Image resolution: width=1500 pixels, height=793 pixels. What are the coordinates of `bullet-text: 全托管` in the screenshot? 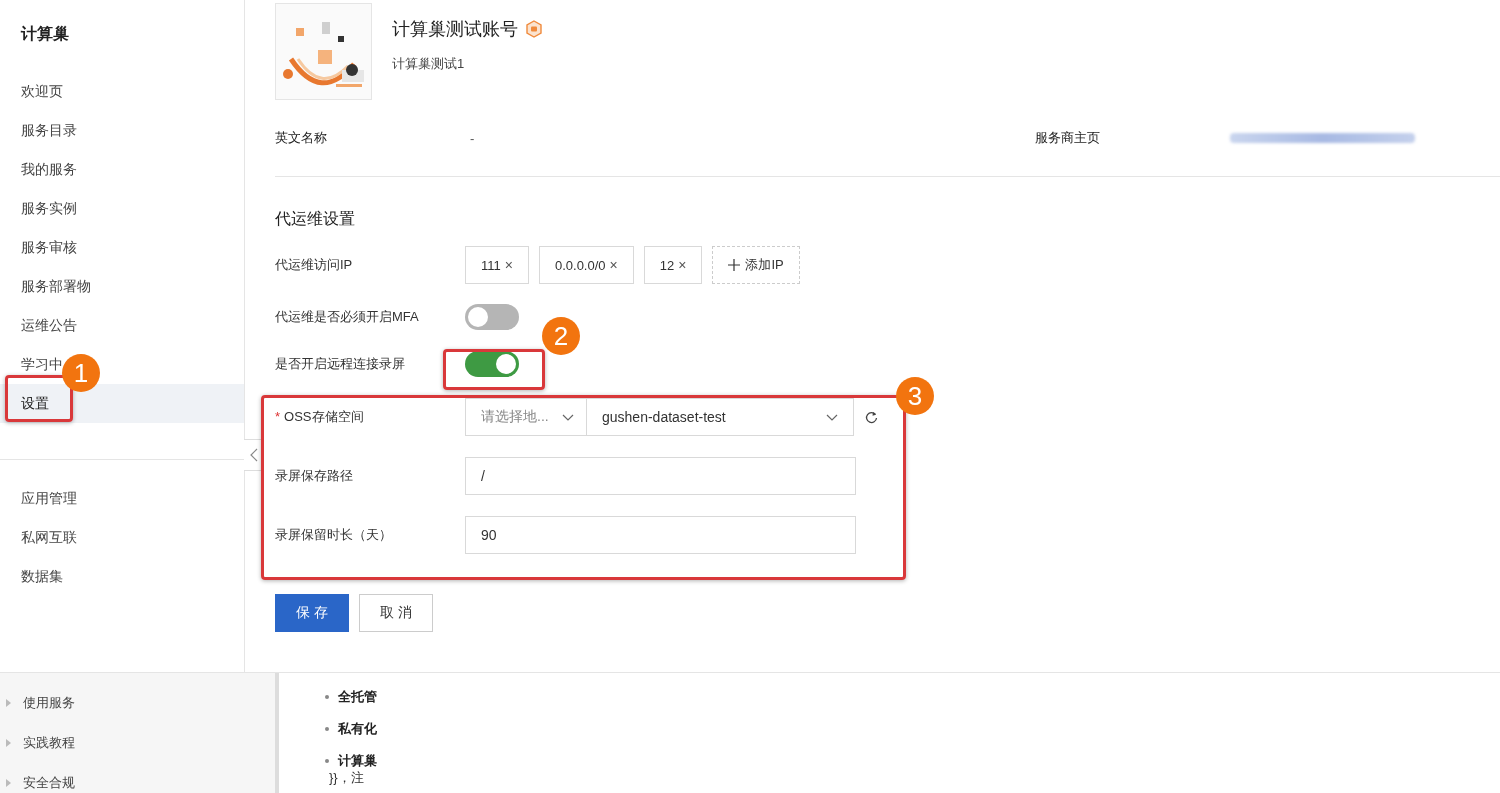 It's located at (357, 697).